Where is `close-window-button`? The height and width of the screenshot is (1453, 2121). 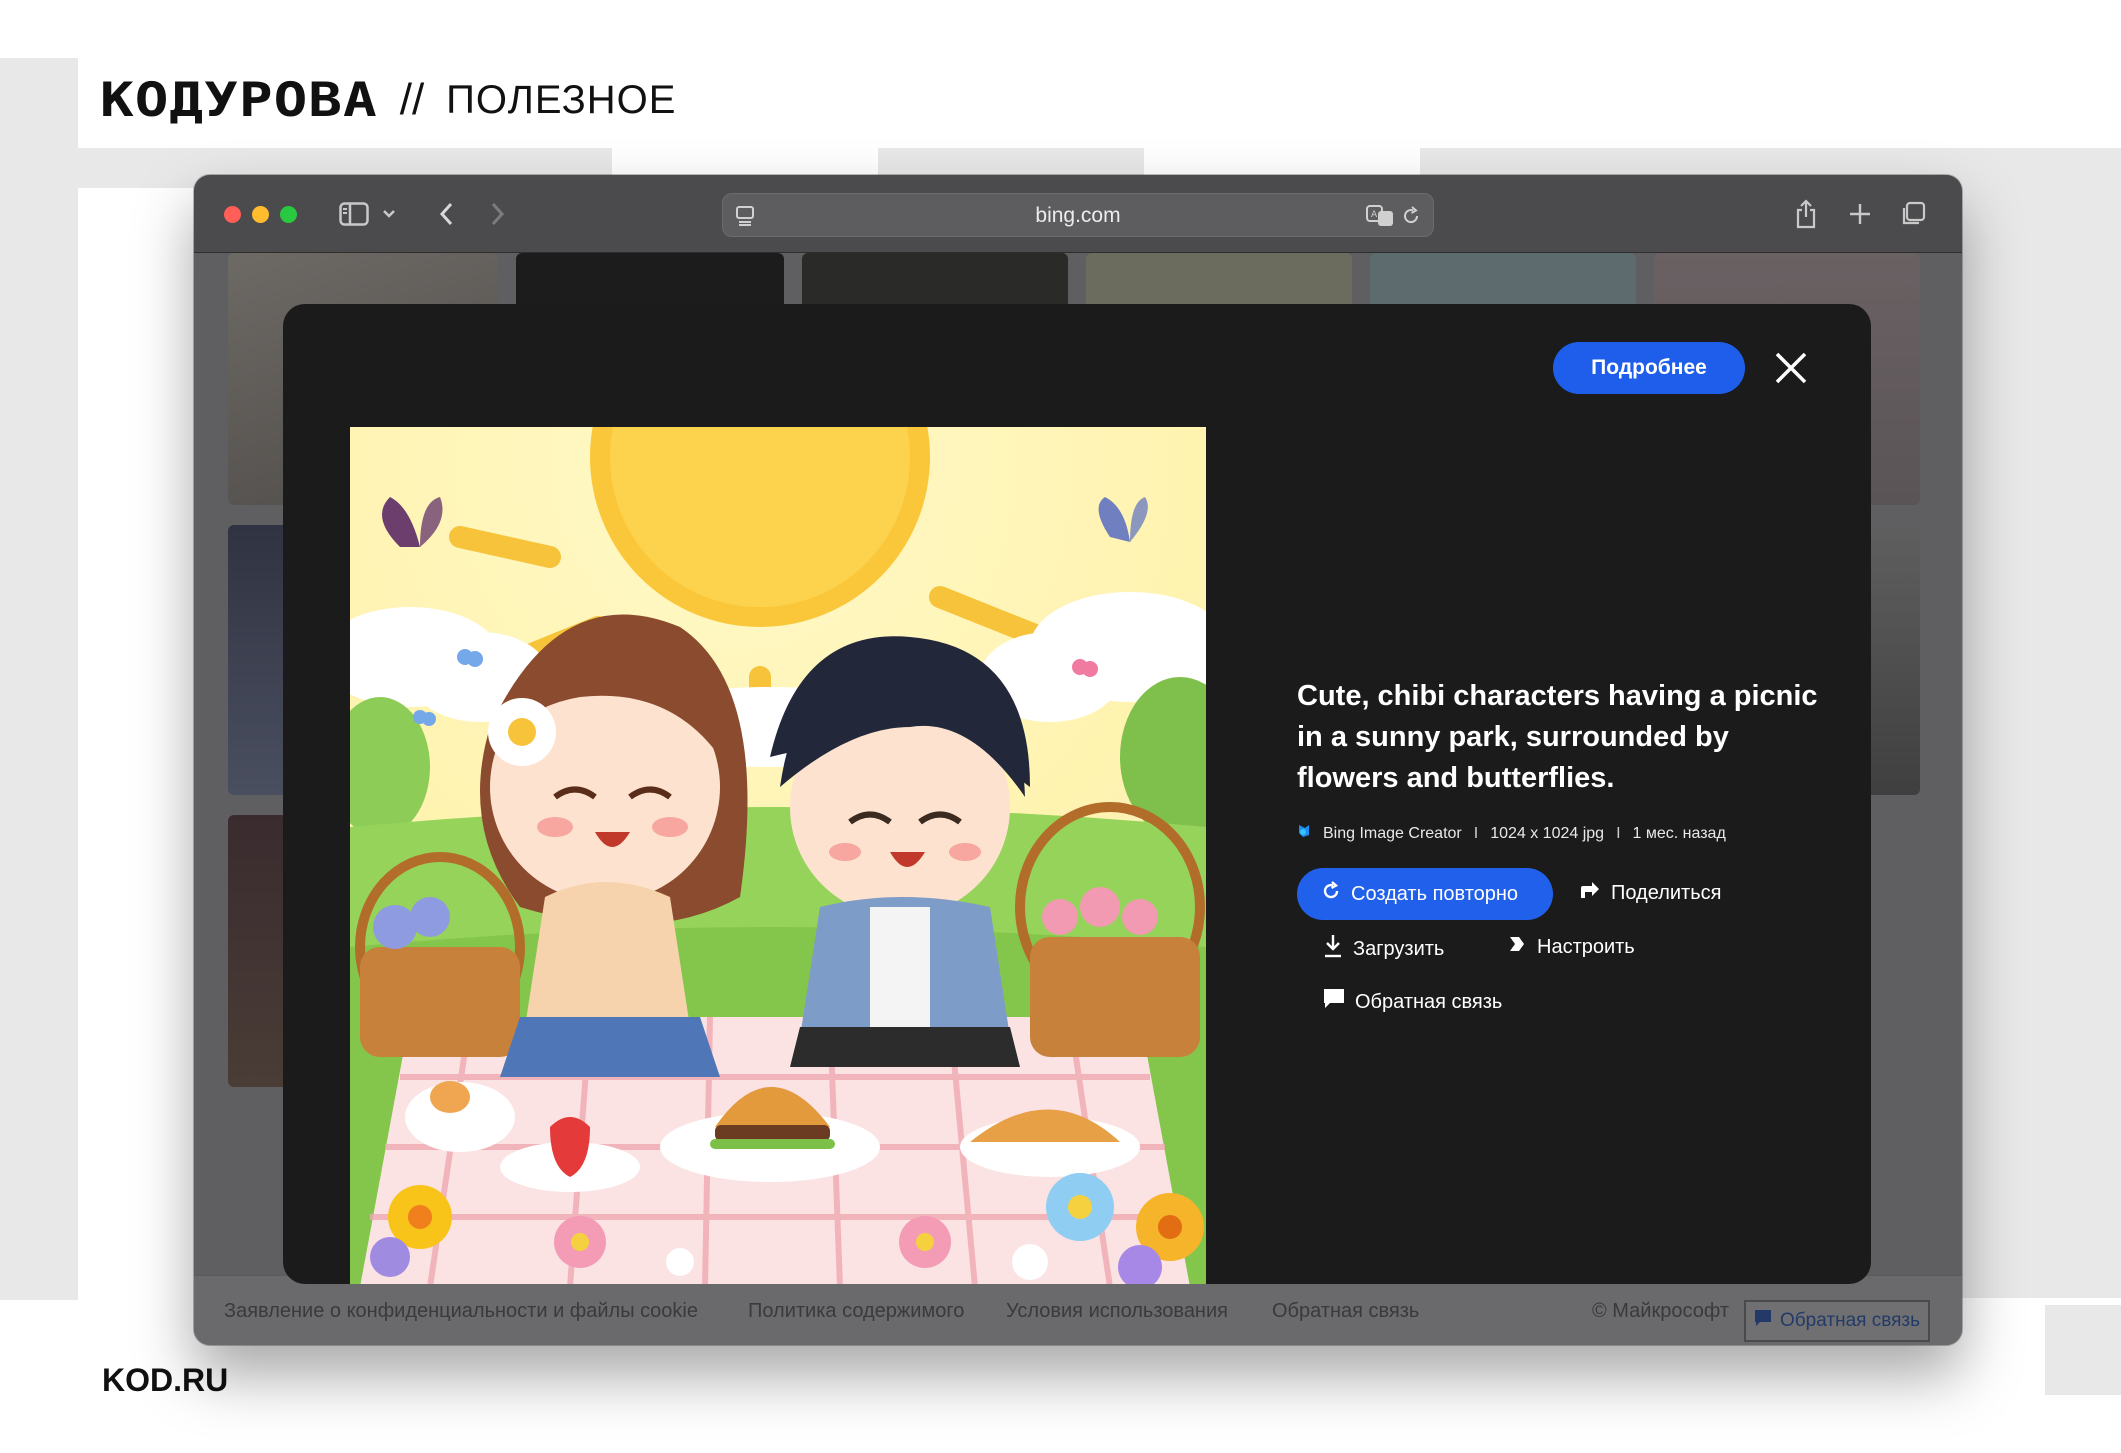
close-window-button is located at coordinates (232, 214).